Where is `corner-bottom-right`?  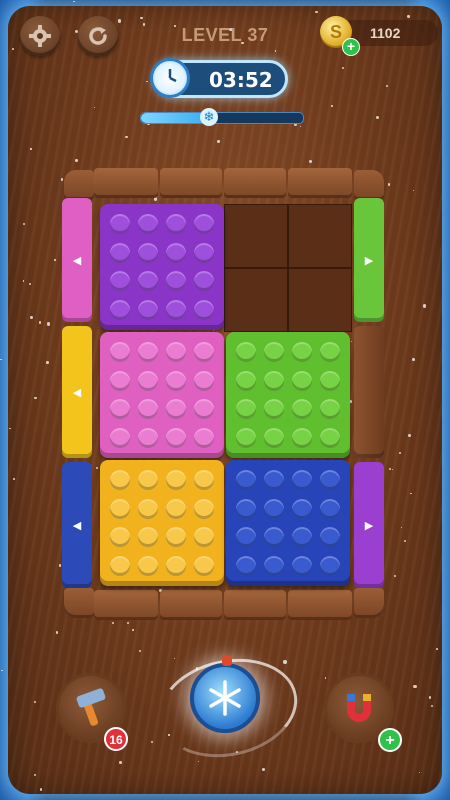
corner-bottom-right is located at coordinates (369, 603).